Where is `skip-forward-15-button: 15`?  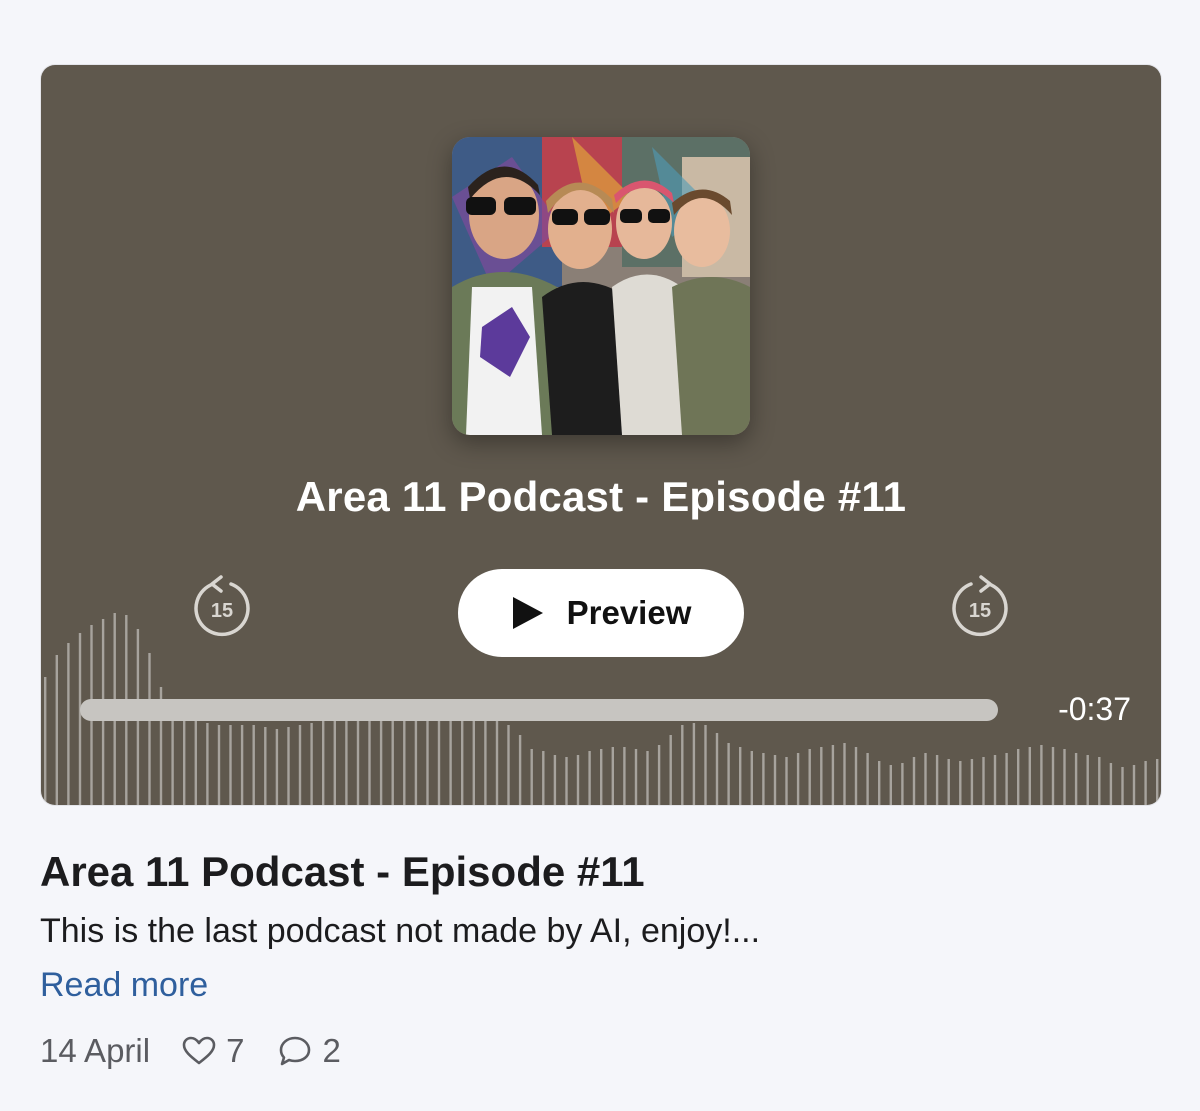 skip-forward-15-button: 15 is located at coordinates (980, 606).